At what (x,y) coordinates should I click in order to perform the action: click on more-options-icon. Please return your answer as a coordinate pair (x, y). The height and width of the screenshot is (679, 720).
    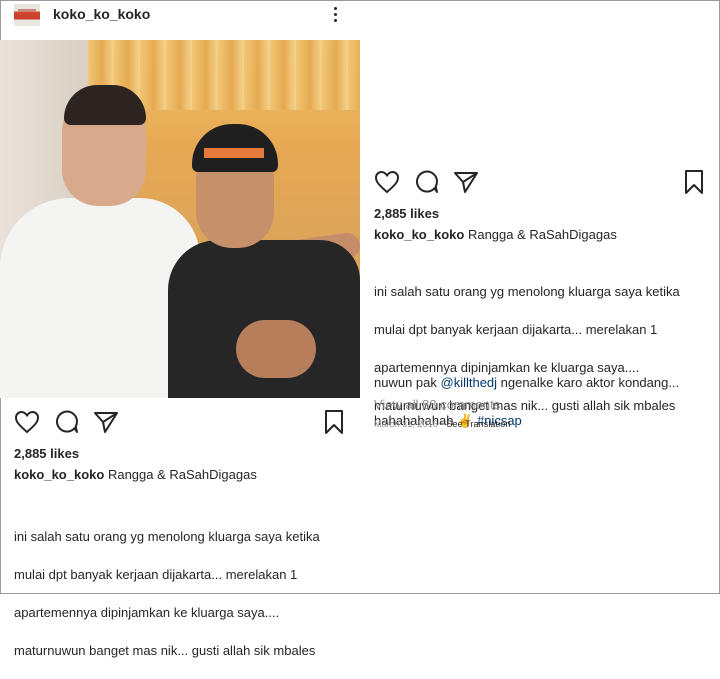
    Looking at the image, I should click on (336, 15).